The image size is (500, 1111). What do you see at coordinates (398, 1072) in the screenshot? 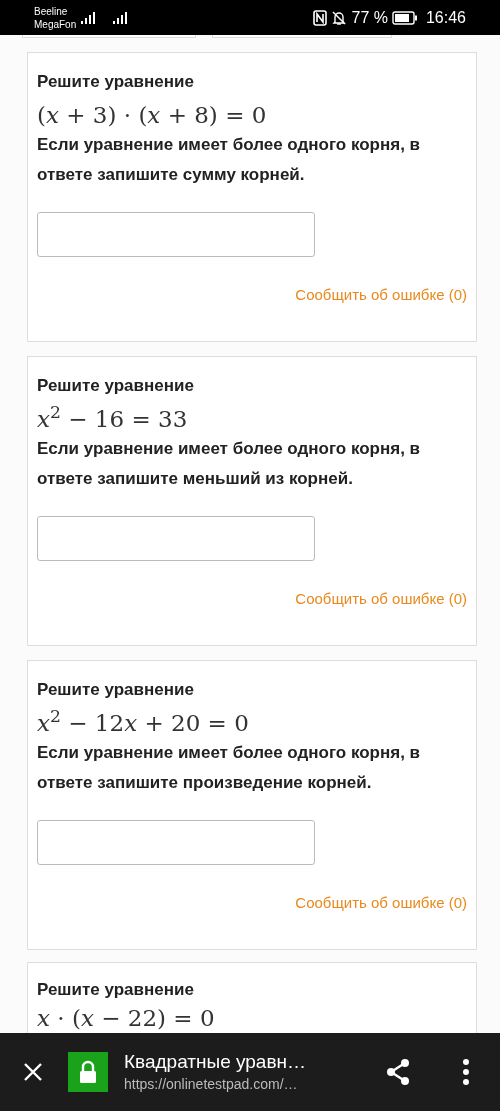
I see `share-icon` at bounding box center [398, 1072].